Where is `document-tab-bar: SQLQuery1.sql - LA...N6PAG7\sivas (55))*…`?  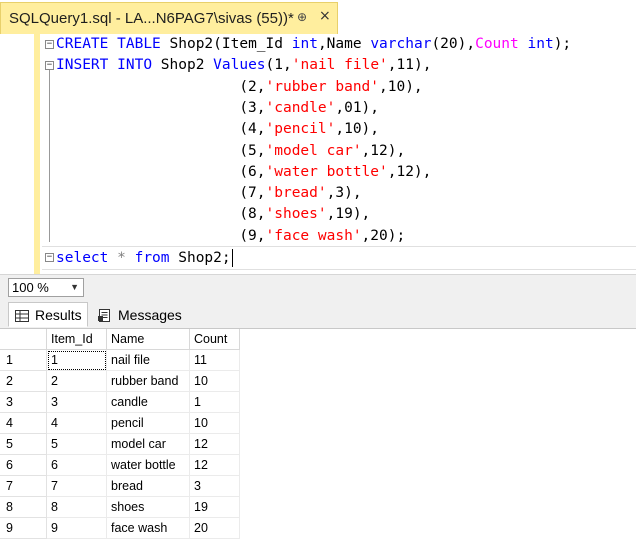
document-tab-bar: SQLQuery1.sql - LA...N6PAG7\sivas (55))*… is located at coordinates (318, 17).